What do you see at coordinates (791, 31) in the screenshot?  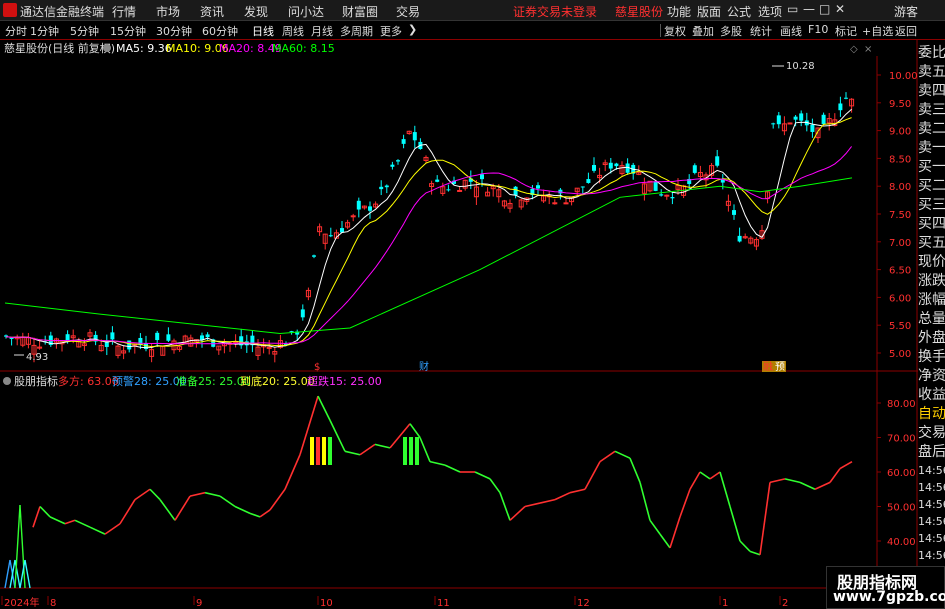 I see `btn-huaxian: 画线` at bounding box center [791, 31].